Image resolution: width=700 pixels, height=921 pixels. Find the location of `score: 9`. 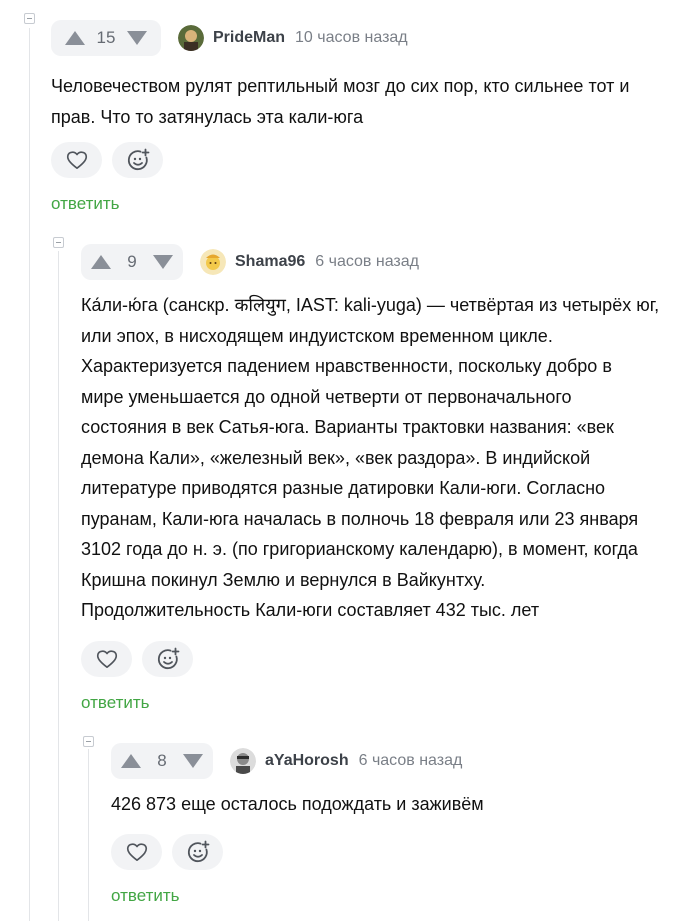

score: 9 is located at coordinates (132, 261).